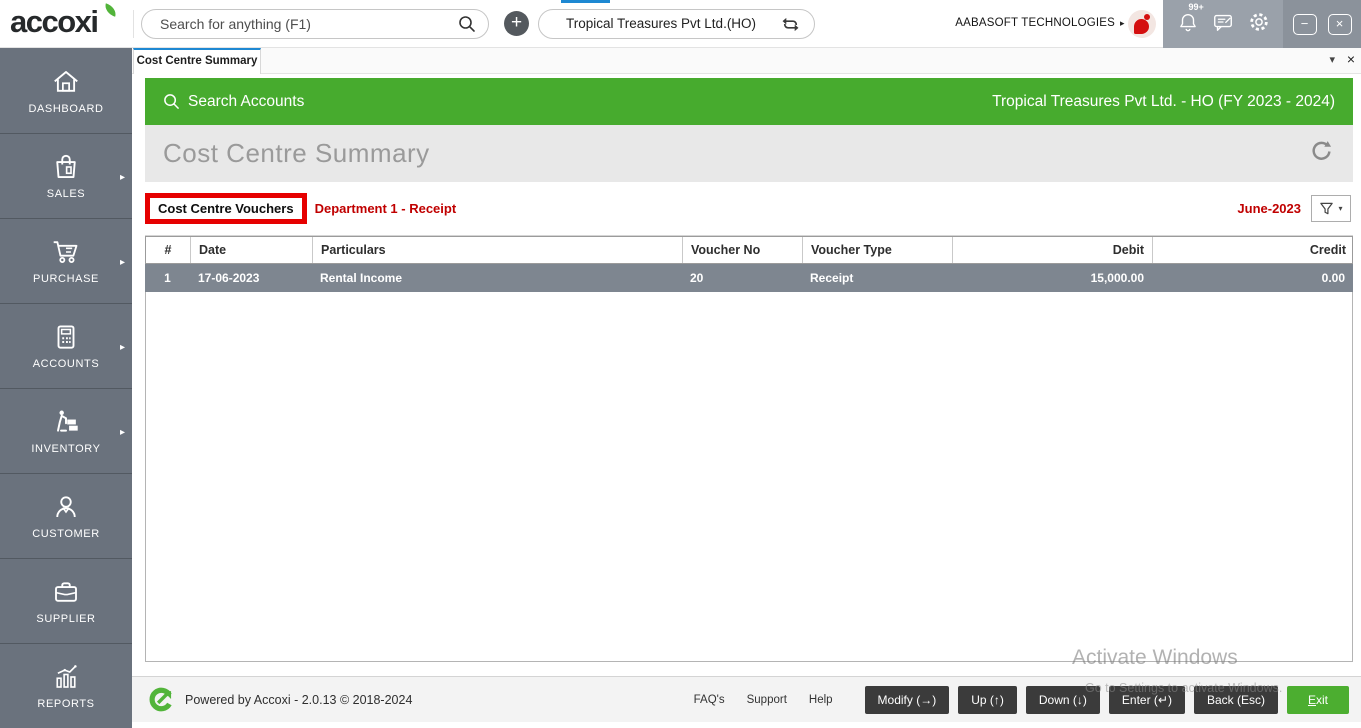  What do you see at coordinates (1317, 699) in the screenshot?
I see `exit-button: Exit` at bounding box center [1317, 699].